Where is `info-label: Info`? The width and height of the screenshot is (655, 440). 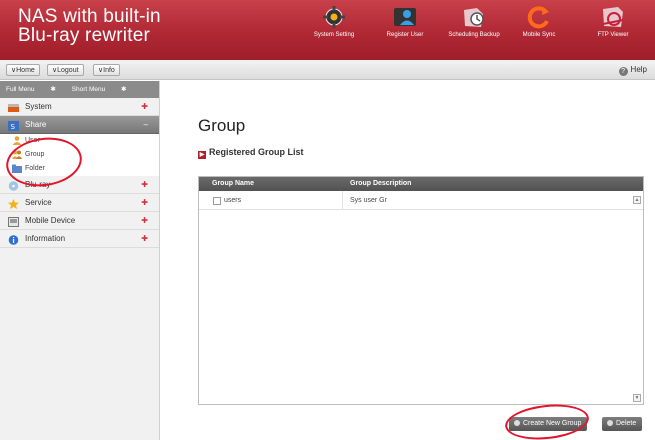
info-label: Info is located at coordinates (109, 70).